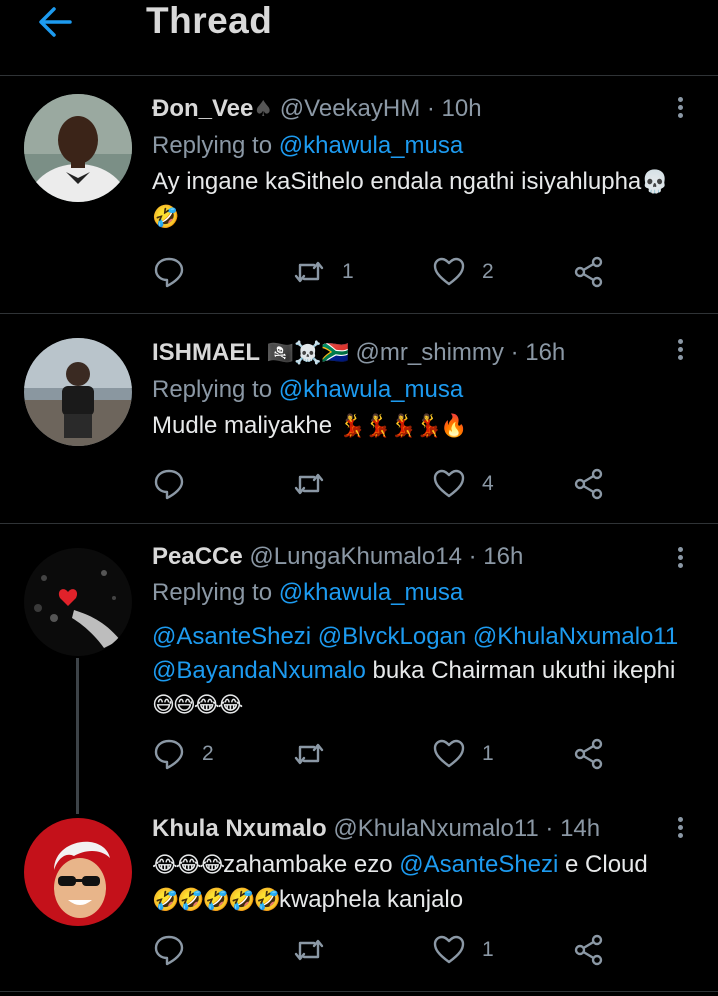 This screenshot has width=718, height=996. I want to click on text-emoji: 🤣🤣🤣🤣🤣, so click(216, 900).